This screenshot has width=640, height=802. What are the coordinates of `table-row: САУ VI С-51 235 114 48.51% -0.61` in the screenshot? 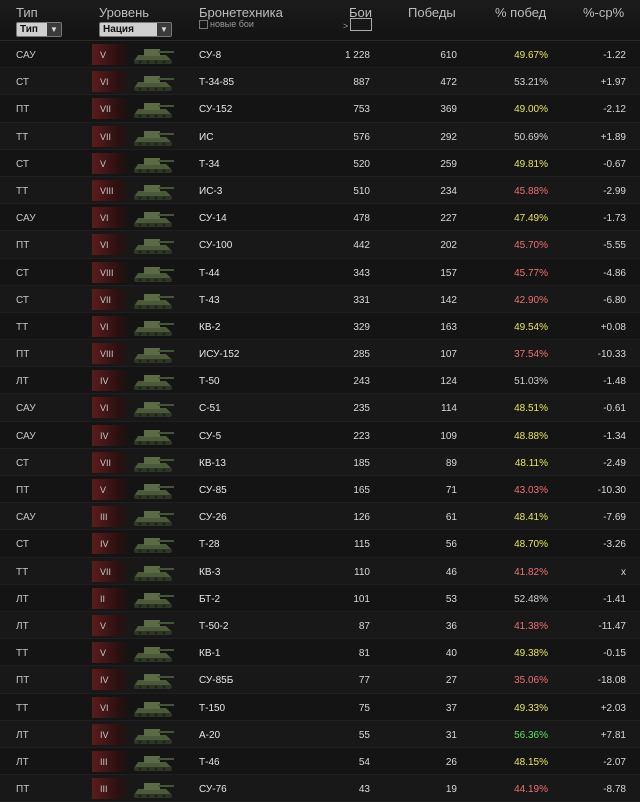 It's located at (320, 408).